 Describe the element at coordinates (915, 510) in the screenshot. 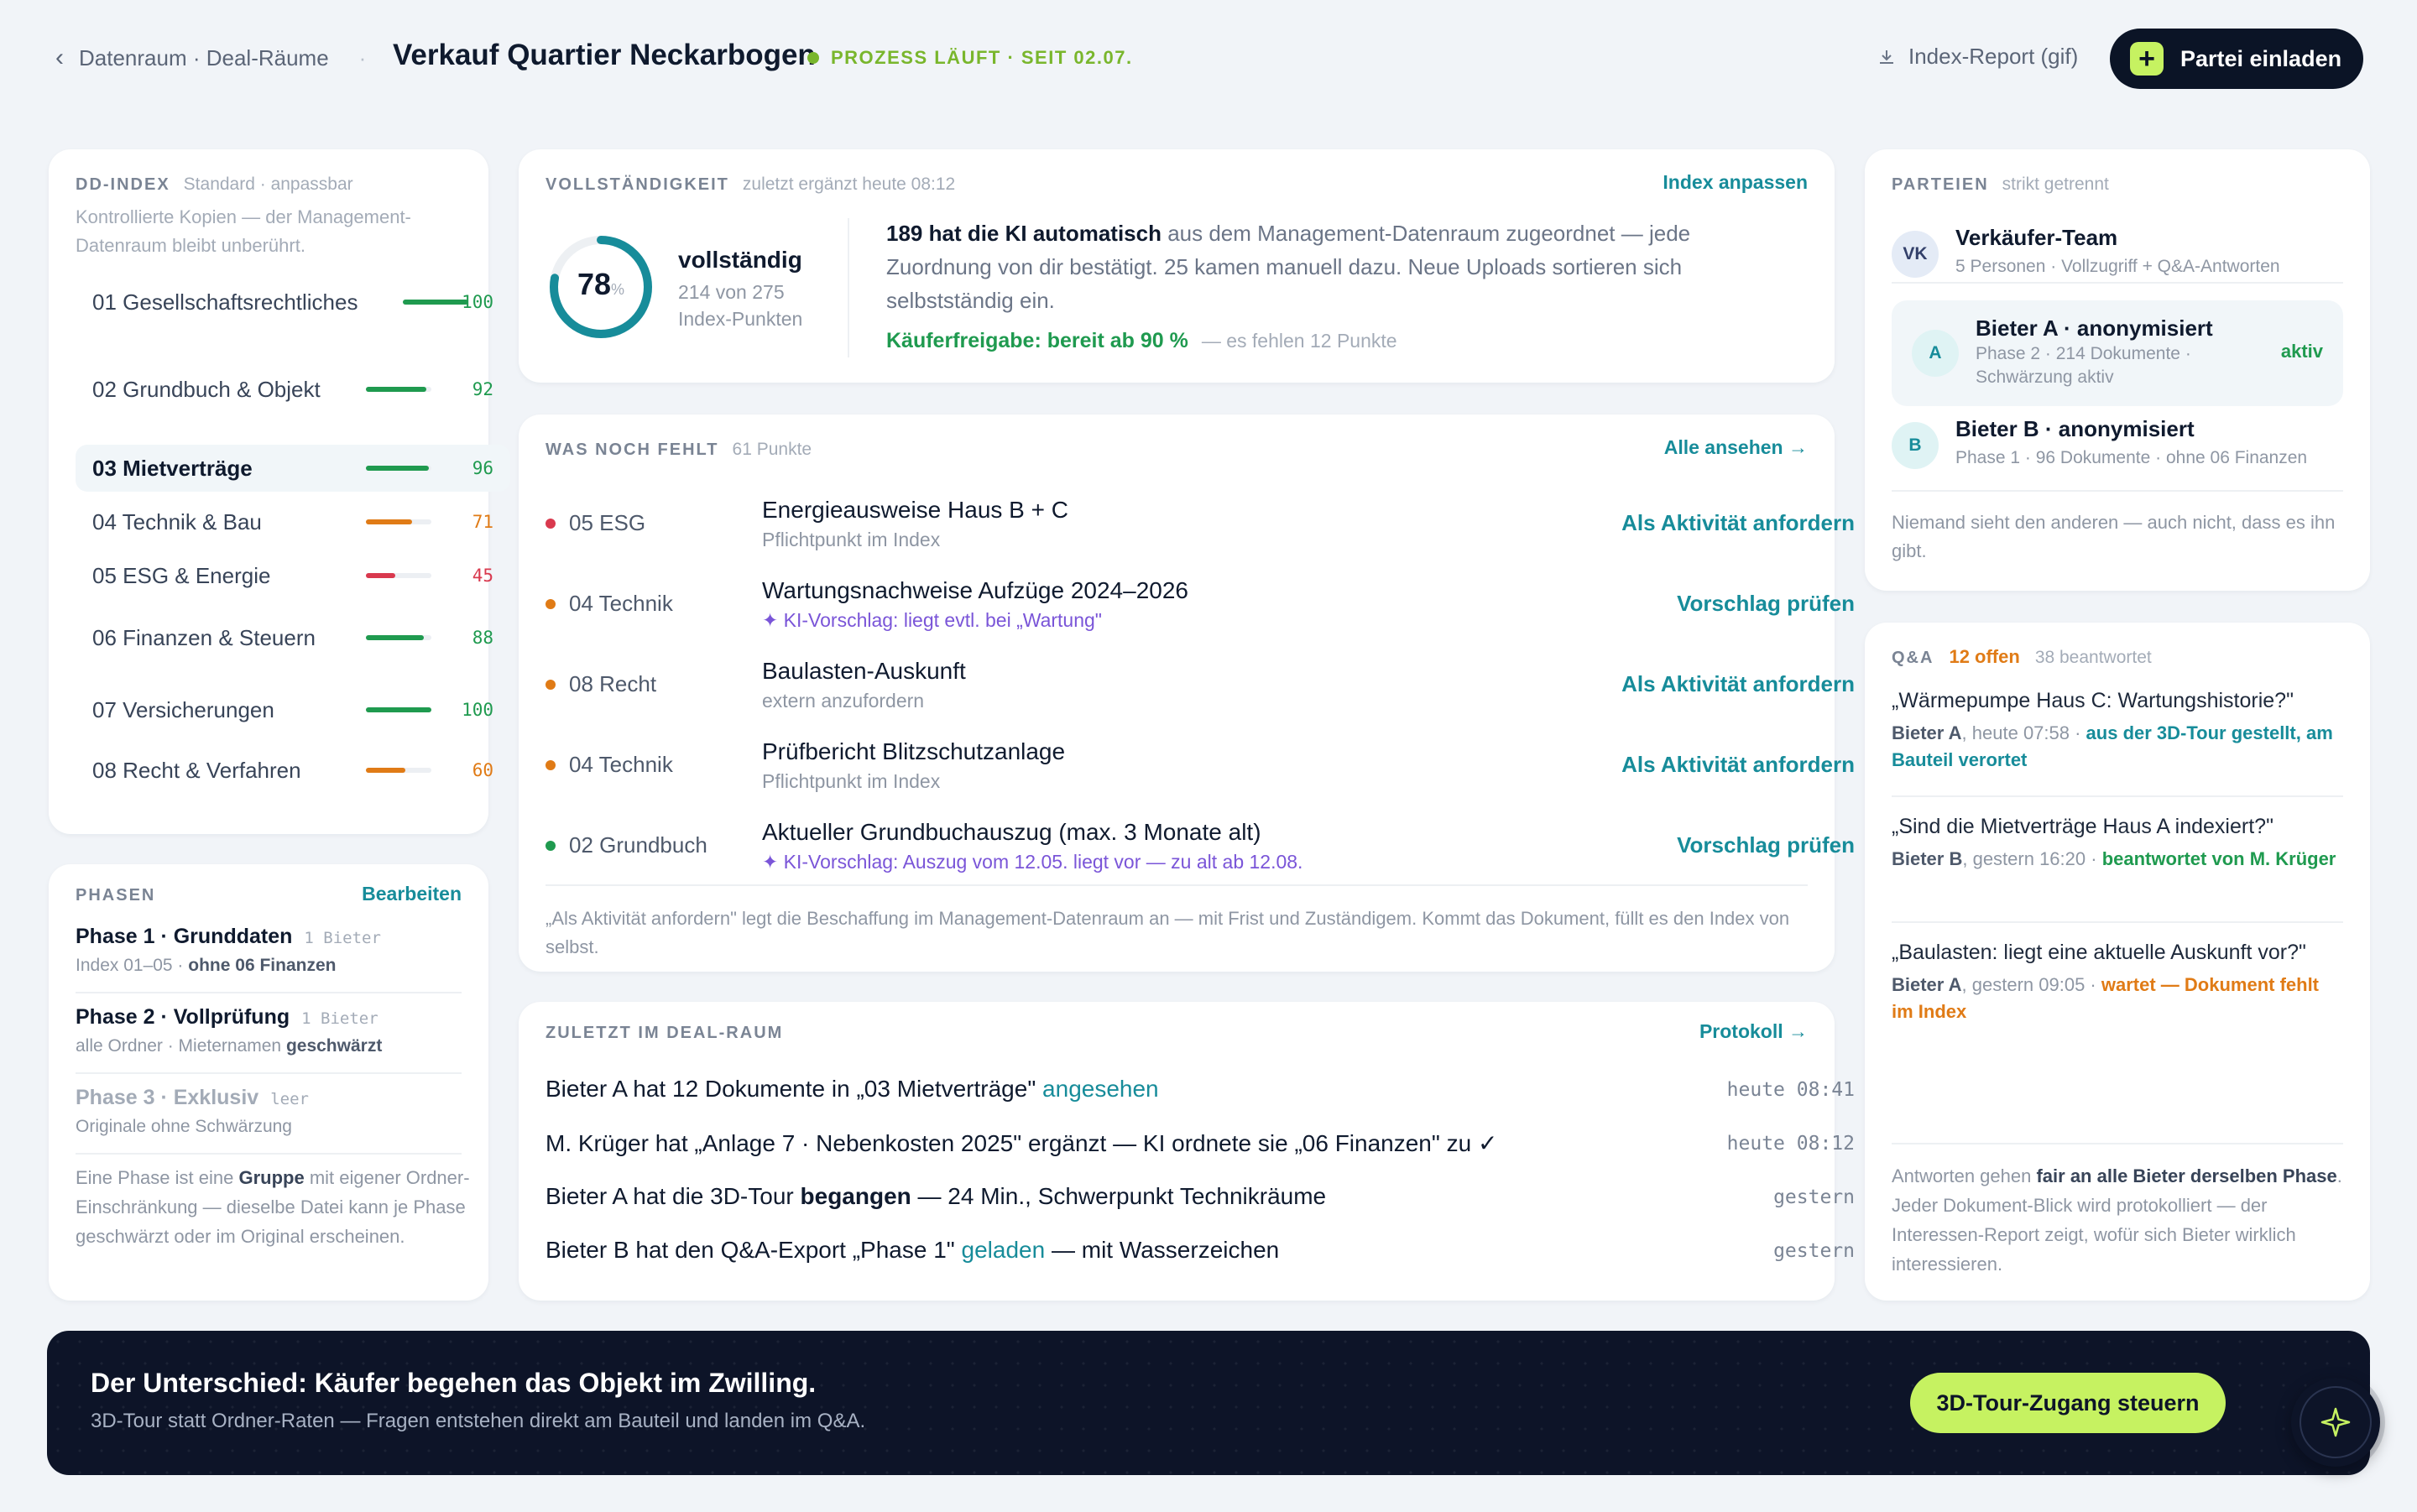

I see `missing-item-title: Energieausweise Haus B + C` at that location.